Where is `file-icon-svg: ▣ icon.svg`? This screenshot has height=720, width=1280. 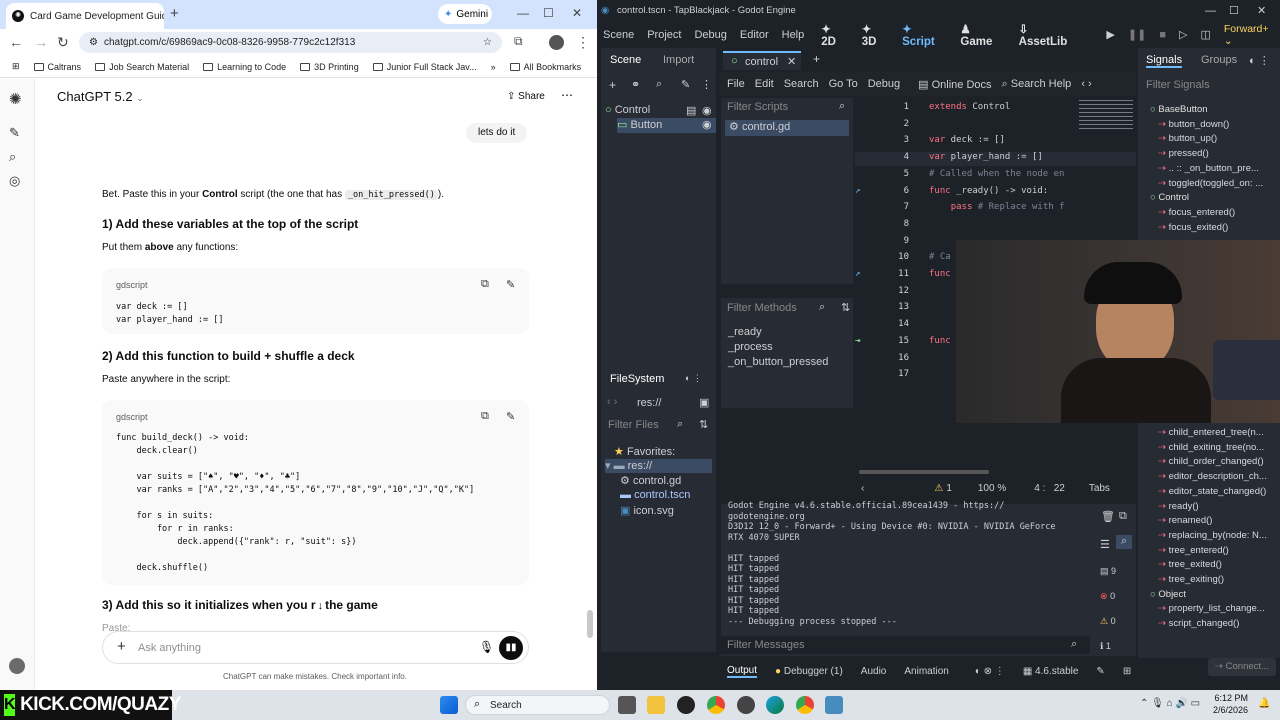 file-icon-svg: ▣ icon.svg is located at coordinates (647, 510).